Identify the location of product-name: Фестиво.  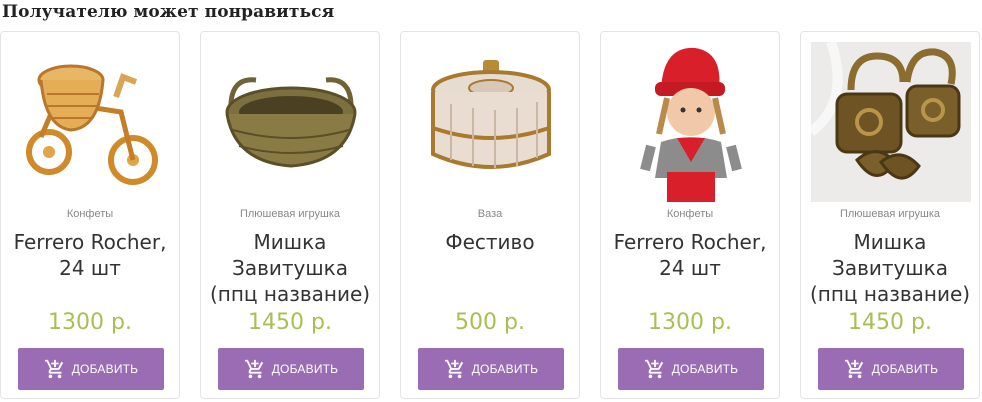
(490, 242).